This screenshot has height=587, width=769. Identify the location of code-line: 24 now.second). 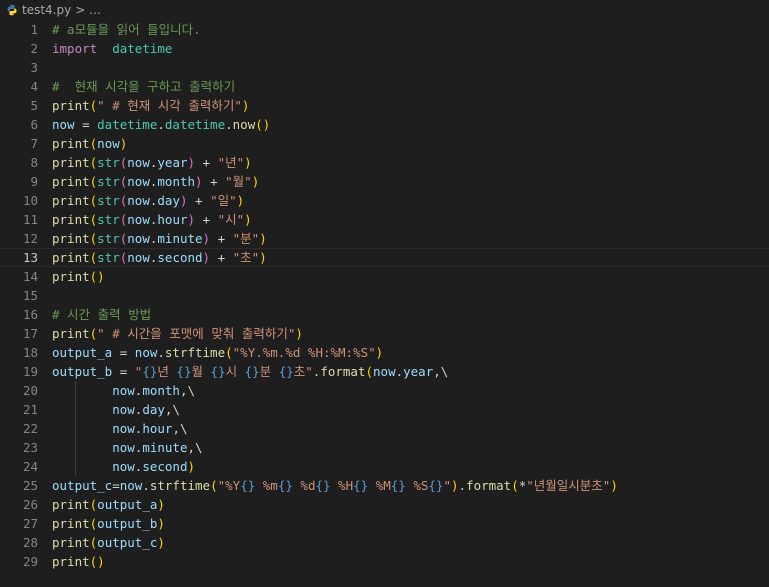
(384, 466).